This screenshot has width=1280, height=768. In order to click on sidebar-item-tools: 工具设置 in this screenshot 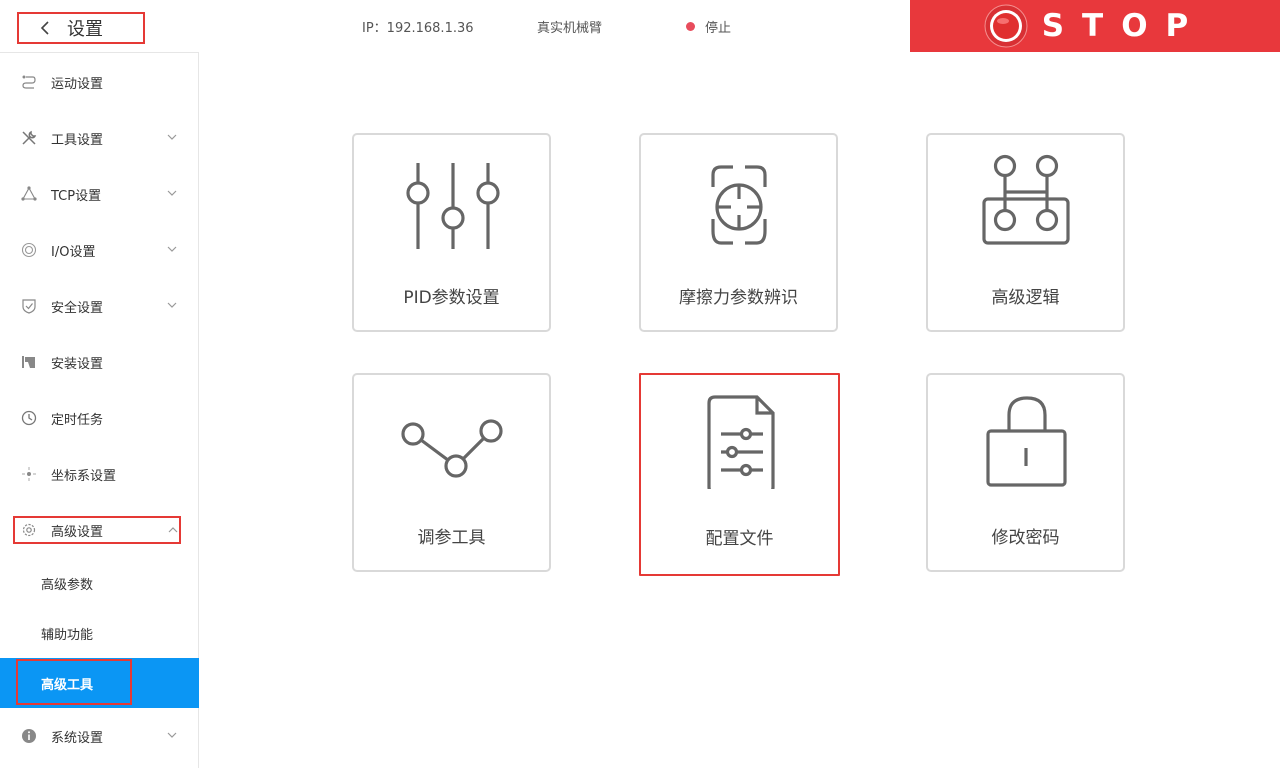, I will do `click(99, 138)`.